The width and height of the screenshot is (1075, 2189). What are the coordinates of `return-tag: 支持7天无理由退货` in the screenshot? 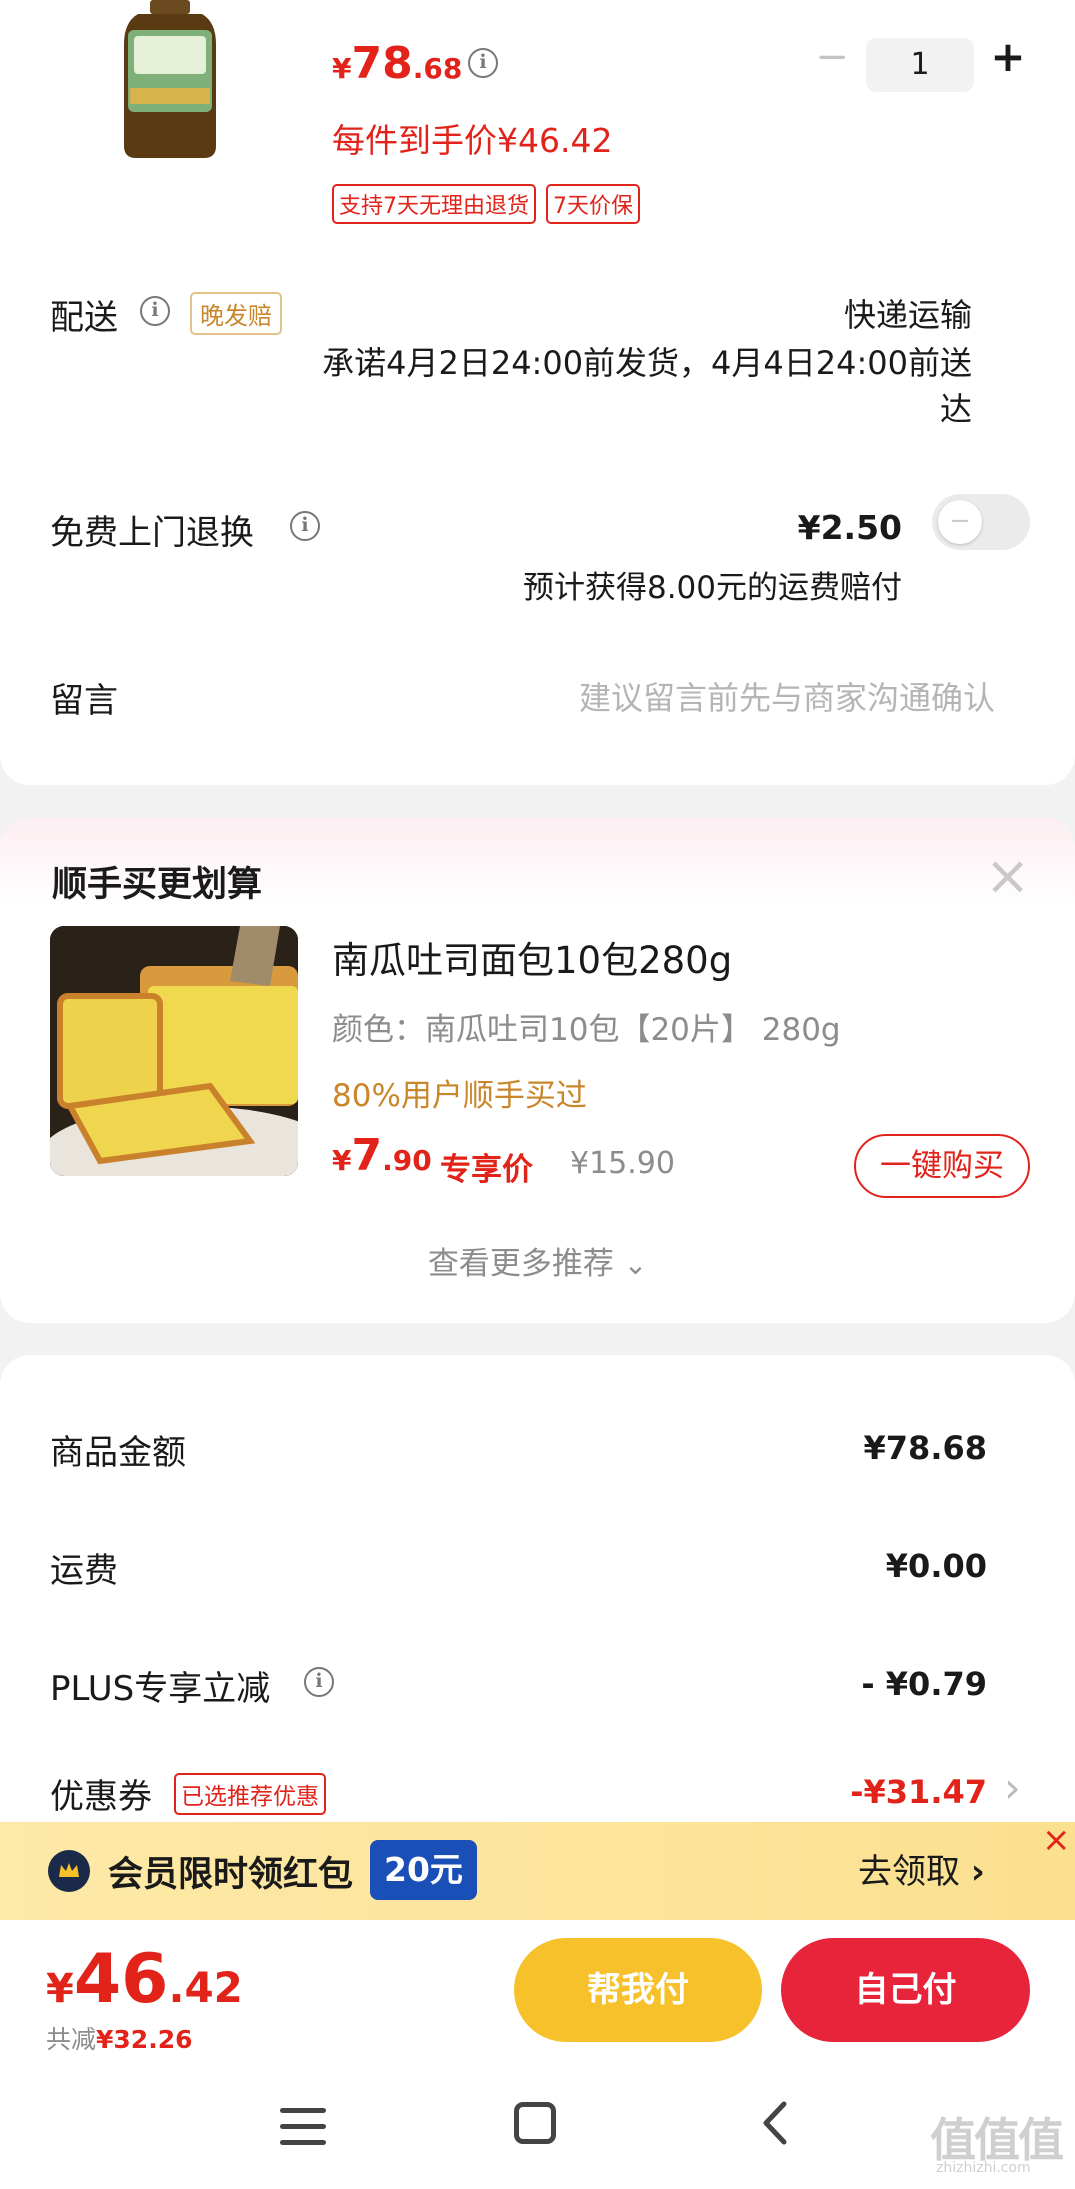 It's located at (434, 204).